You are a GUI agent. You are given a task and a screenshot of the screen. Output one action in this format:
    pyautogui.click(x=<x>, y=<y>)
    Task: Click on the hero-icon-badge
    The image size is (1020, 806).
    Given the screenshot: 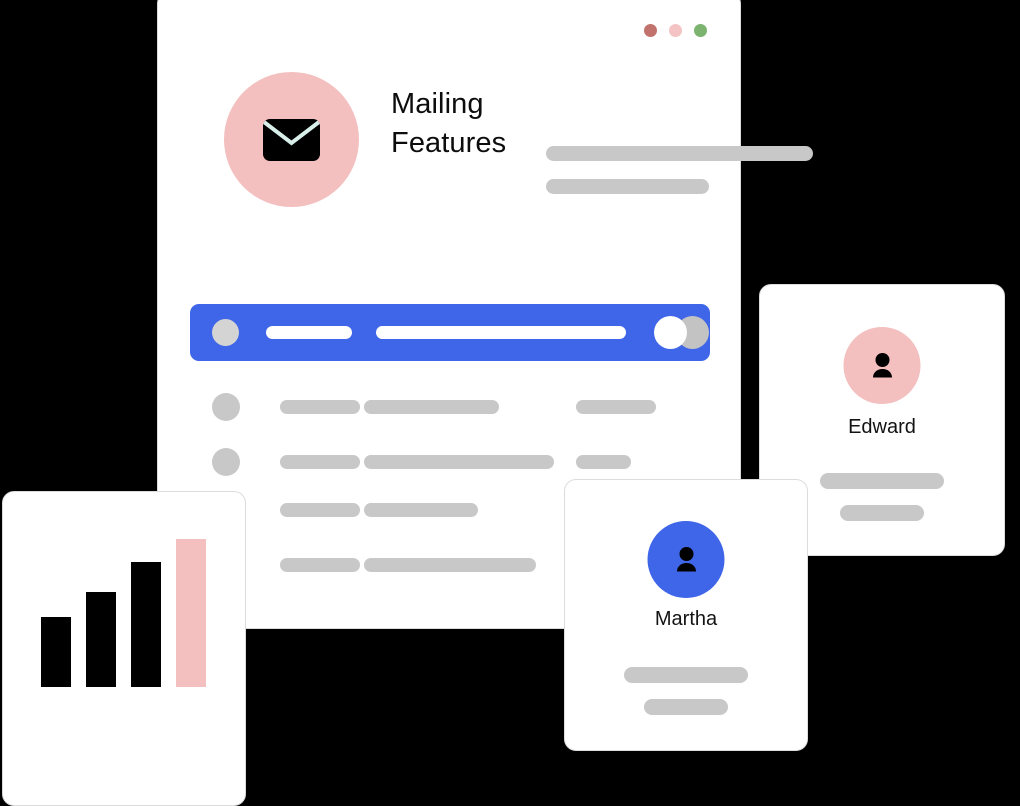 What is the action you would take?
    pyautogui.click(x=291, y=139)
    